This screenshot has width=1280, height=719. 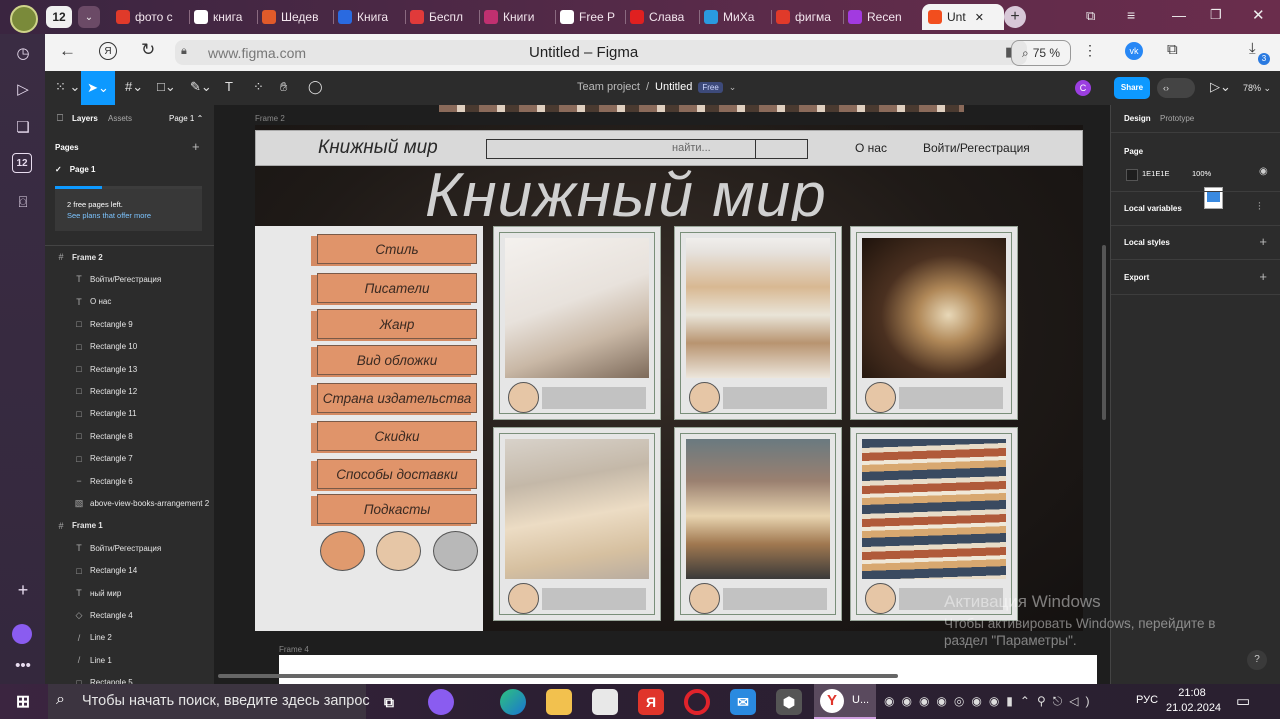 I want to click on layer-row: ▧ above-view-books-arrangement 2, so click(x=143, y=503).